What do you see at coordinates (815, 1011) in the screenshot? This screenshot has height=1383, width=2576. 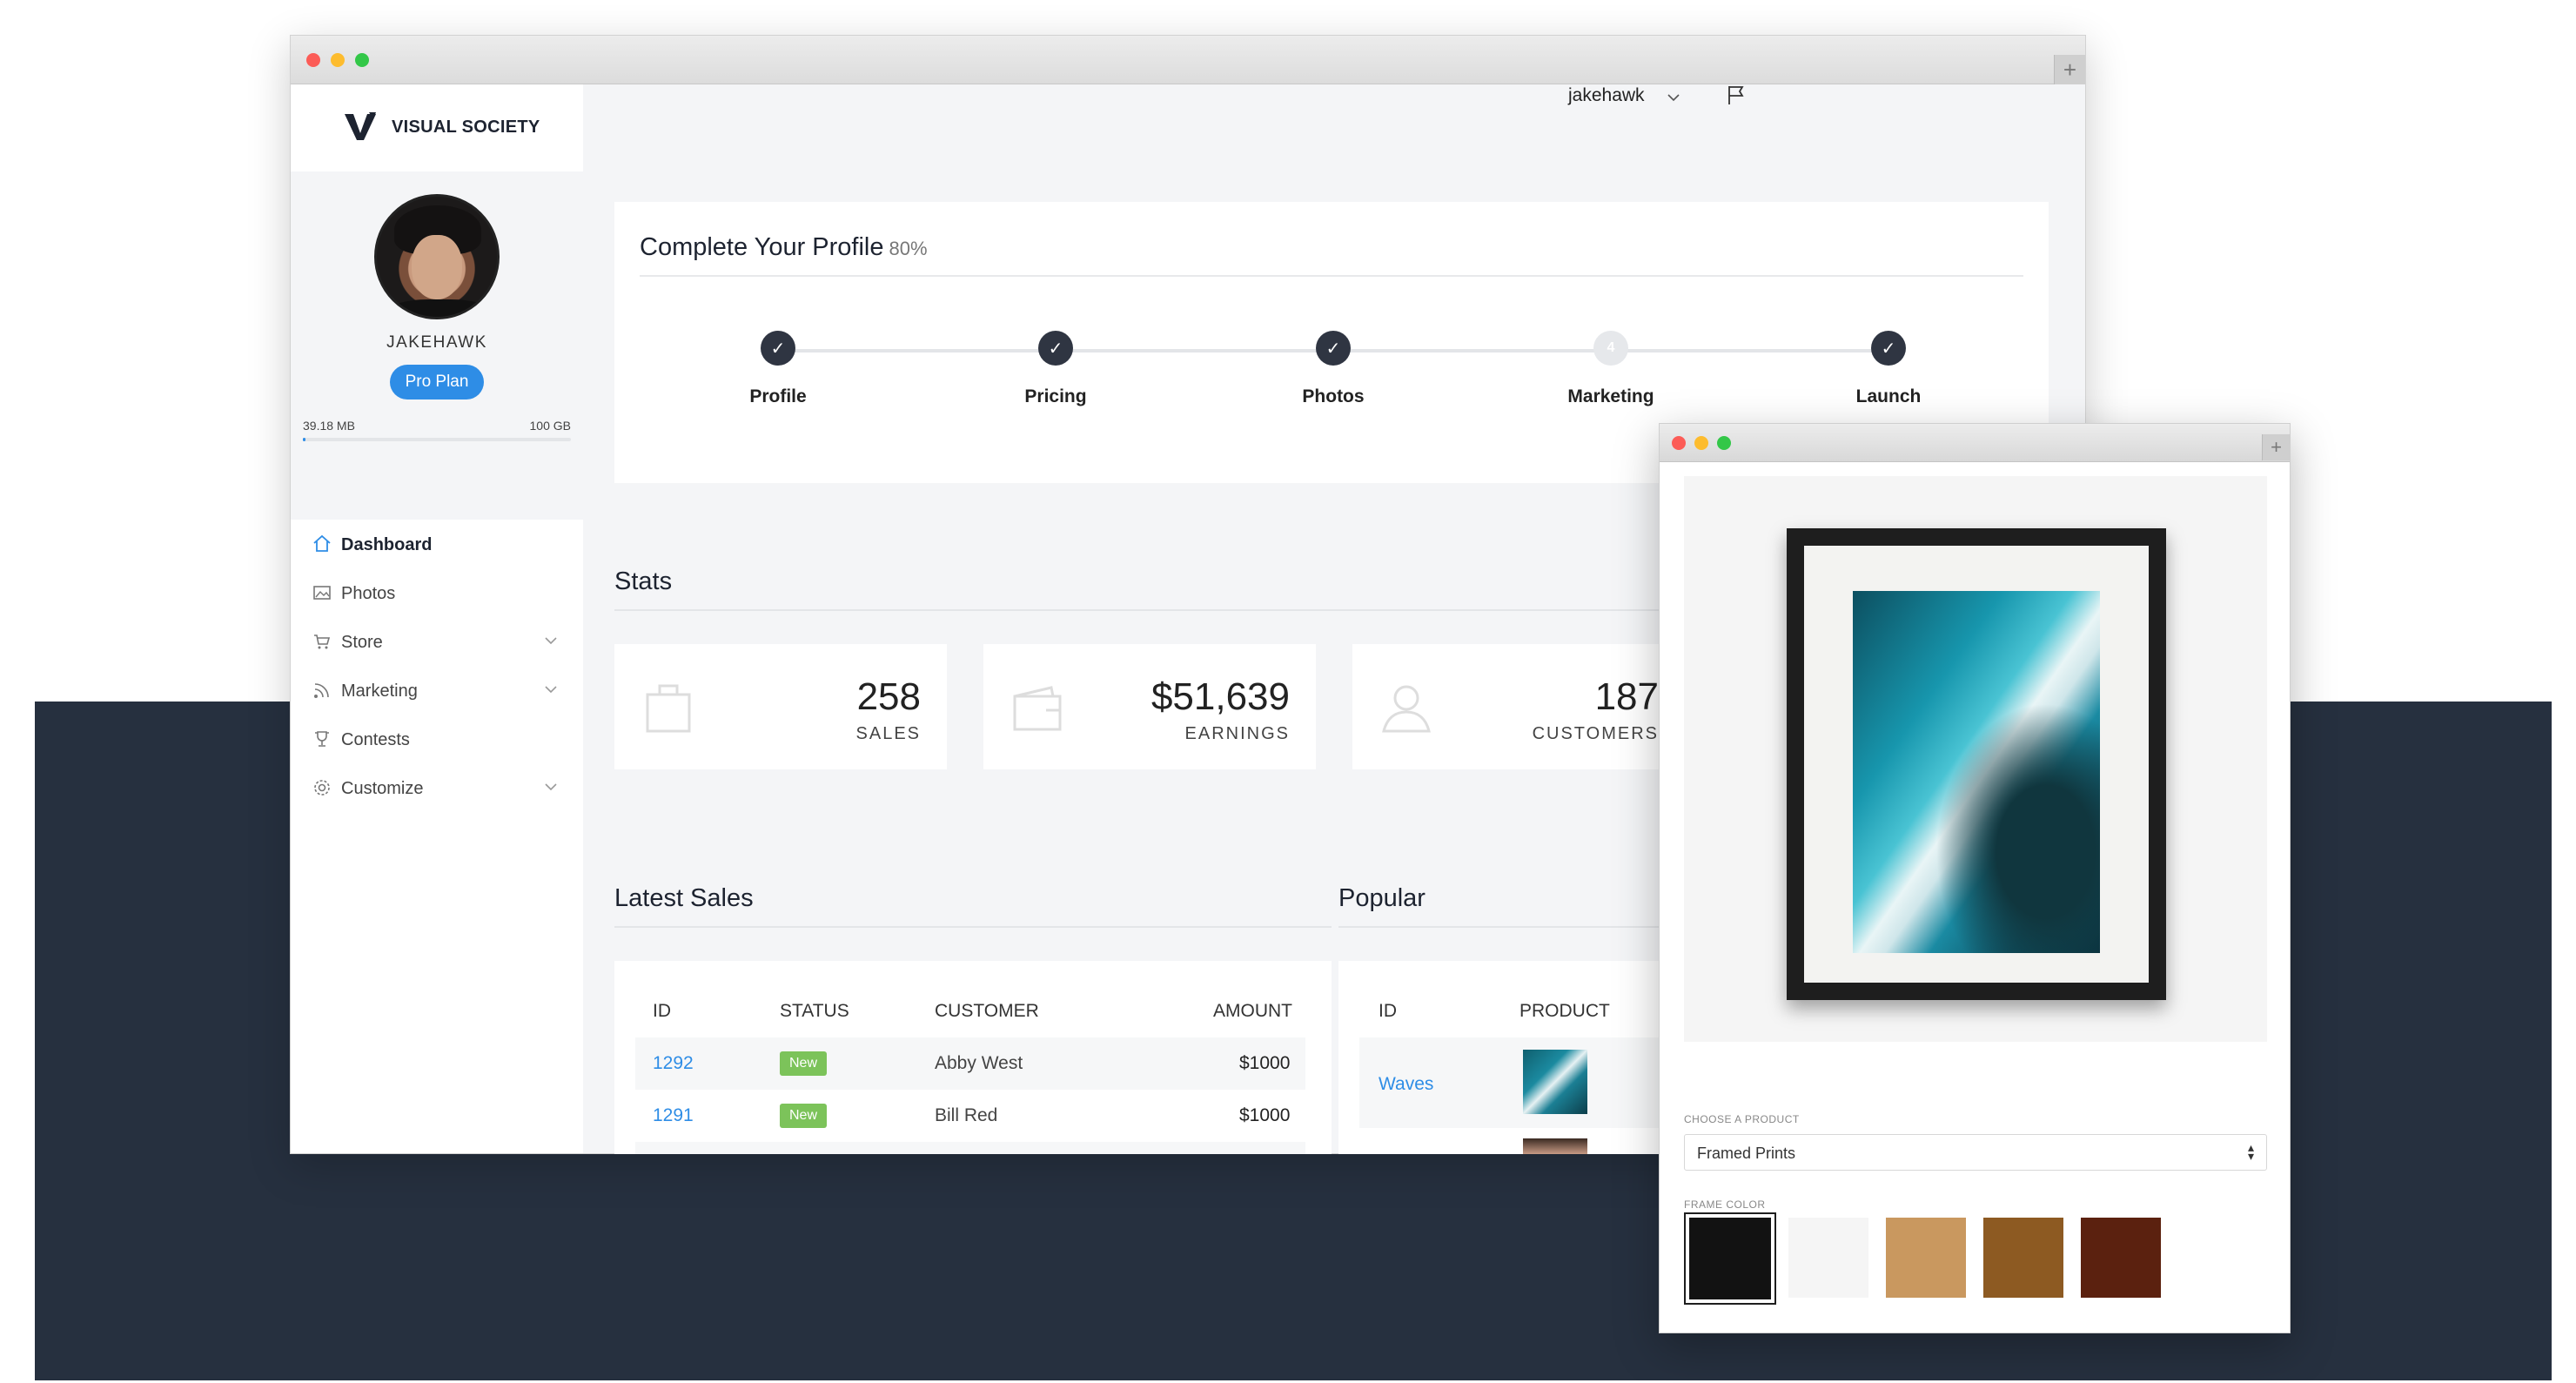 I see `column-header: STATUS` at bounding box center [815, 1011].